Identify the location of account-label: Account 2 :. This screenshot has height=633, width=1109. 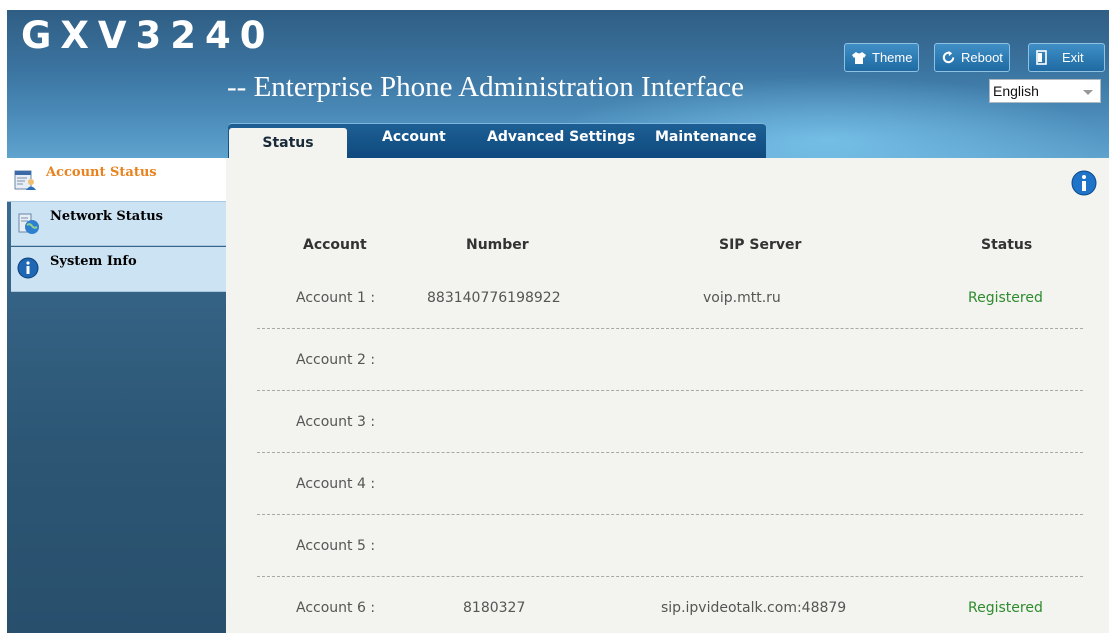
(336, 360).